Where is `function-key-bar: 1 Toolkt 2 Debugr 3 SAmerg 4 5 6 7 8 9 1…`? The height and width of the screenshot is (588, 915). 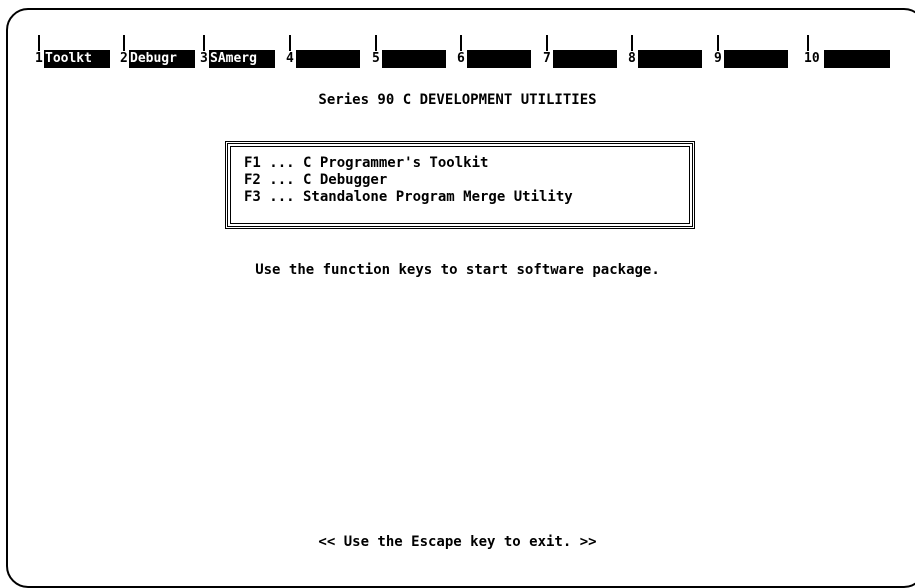 function-key-bar: 1 Toolkt 2 Debugr 3 SAmerg 4 5 6 7 8 9 1… is located at coordinates (457, 35).